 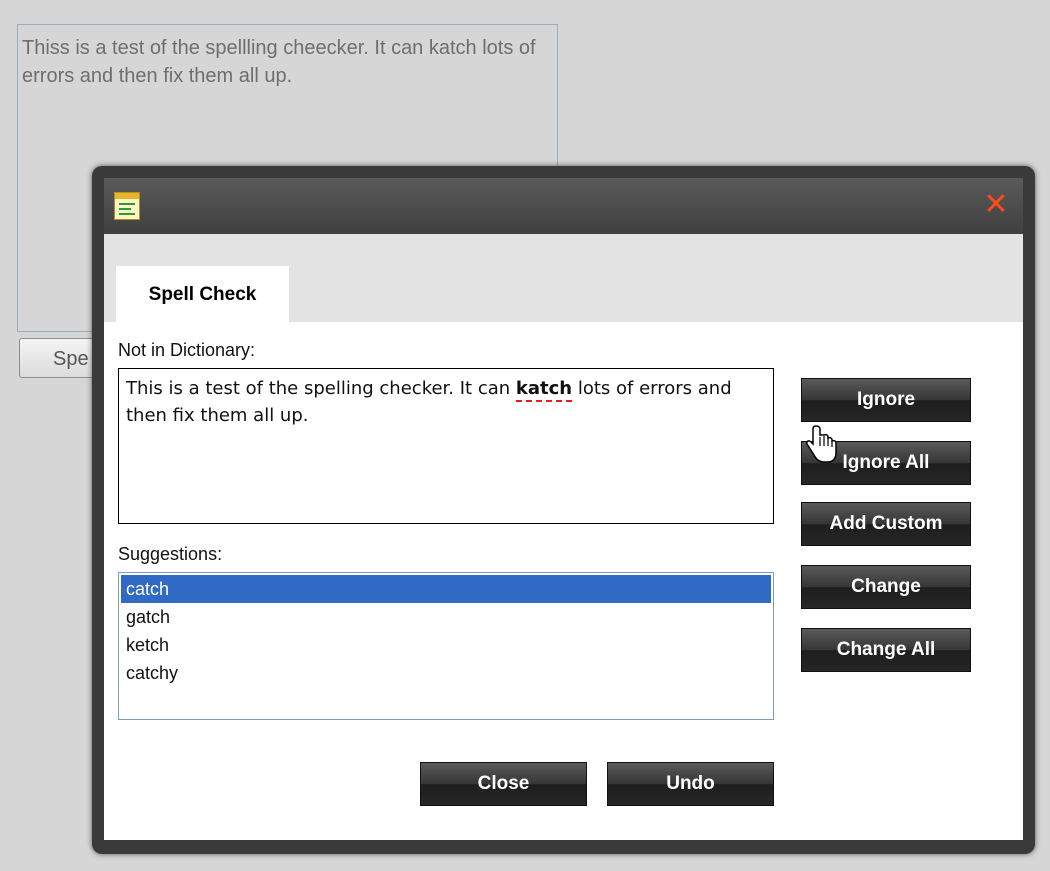 What do you see at coordinates (886, 400) in the screenshot?
I see `ignore-button: Ignore` at bounding box center [886, 400].